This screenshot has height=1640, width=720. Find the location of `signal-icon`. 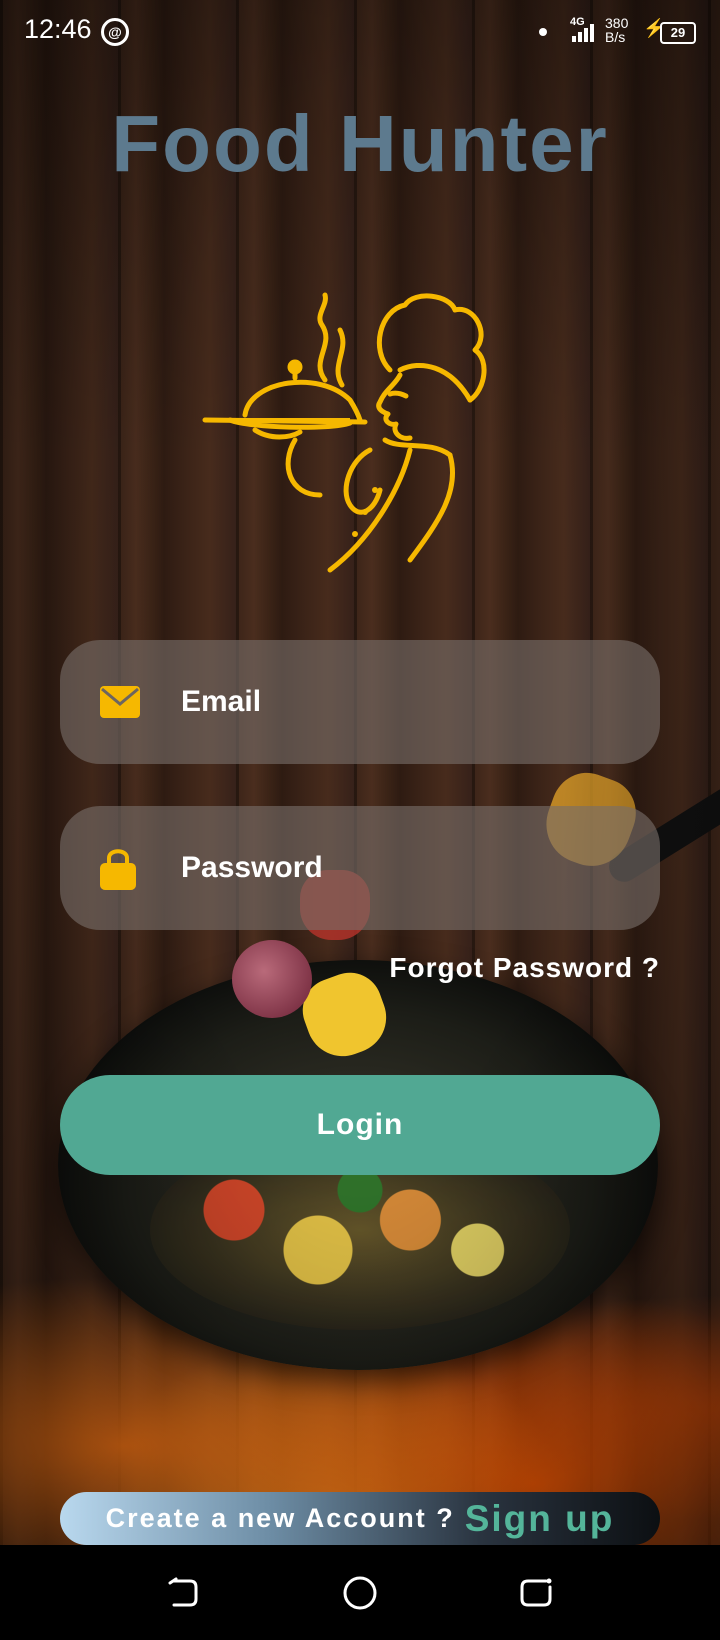

signal-icon is located at coordinates (584, 32).